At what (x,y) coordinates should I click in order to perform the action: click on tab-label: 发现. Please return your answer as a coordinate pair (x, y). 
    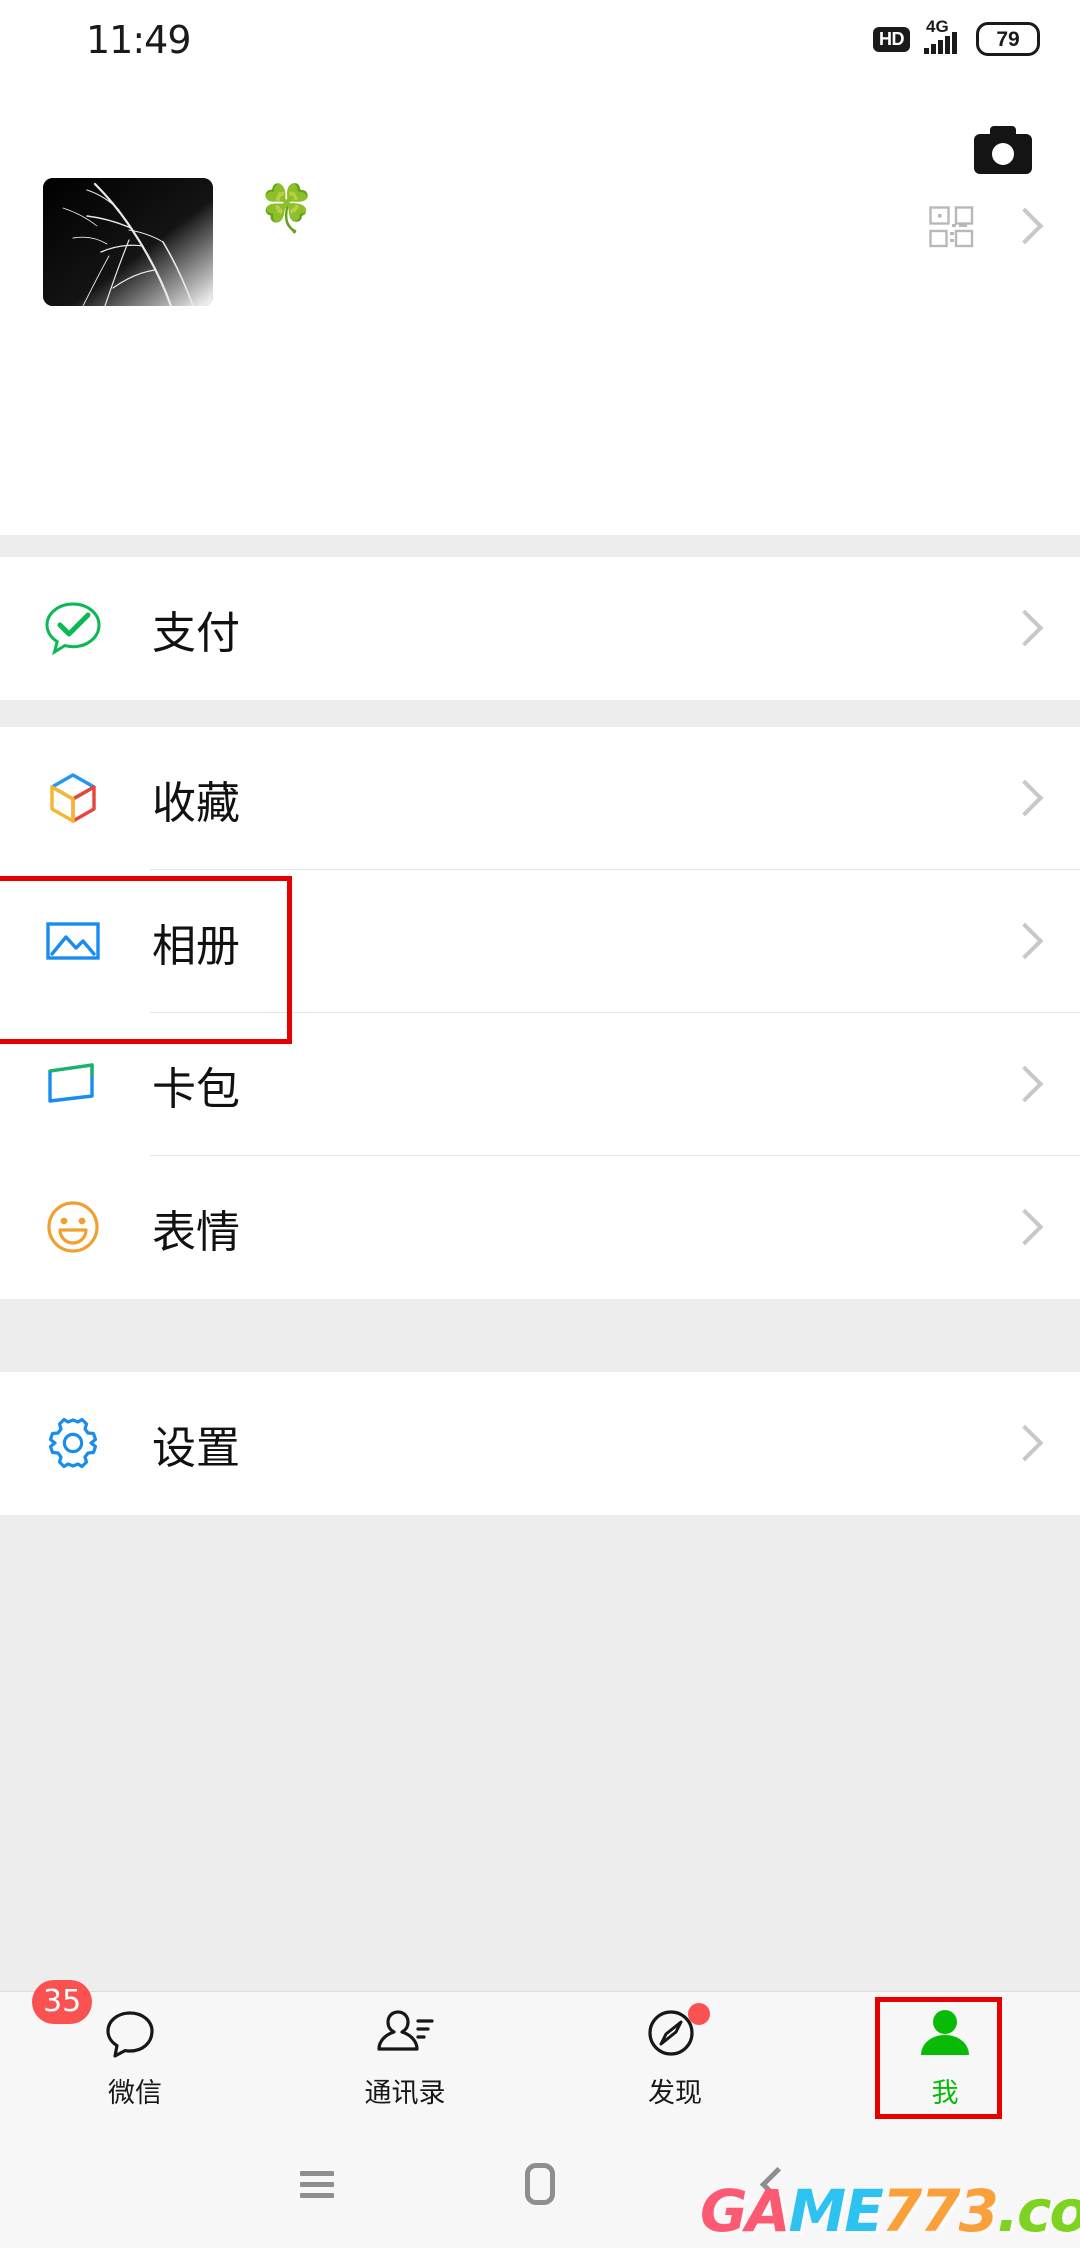
    Looking at the image, I should click on (675, 2093).